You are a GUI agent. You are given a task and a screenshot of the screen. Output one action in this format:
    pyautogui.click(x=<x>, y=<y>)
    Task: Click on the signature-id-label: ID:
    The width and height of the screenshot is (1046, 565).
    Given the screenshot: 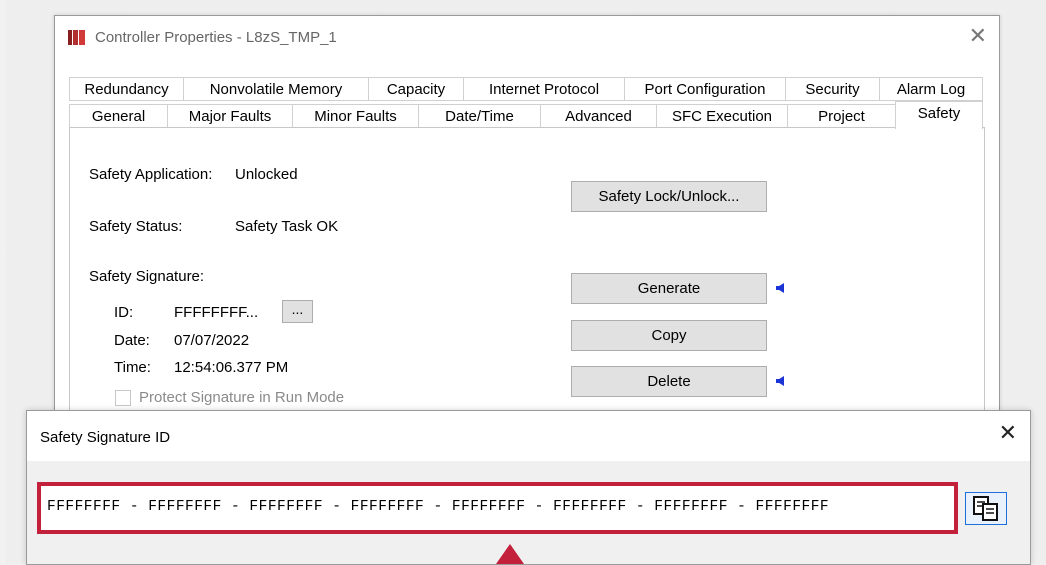 What is the action you would take?
    pyautogui.click(x=124, y=312)
    